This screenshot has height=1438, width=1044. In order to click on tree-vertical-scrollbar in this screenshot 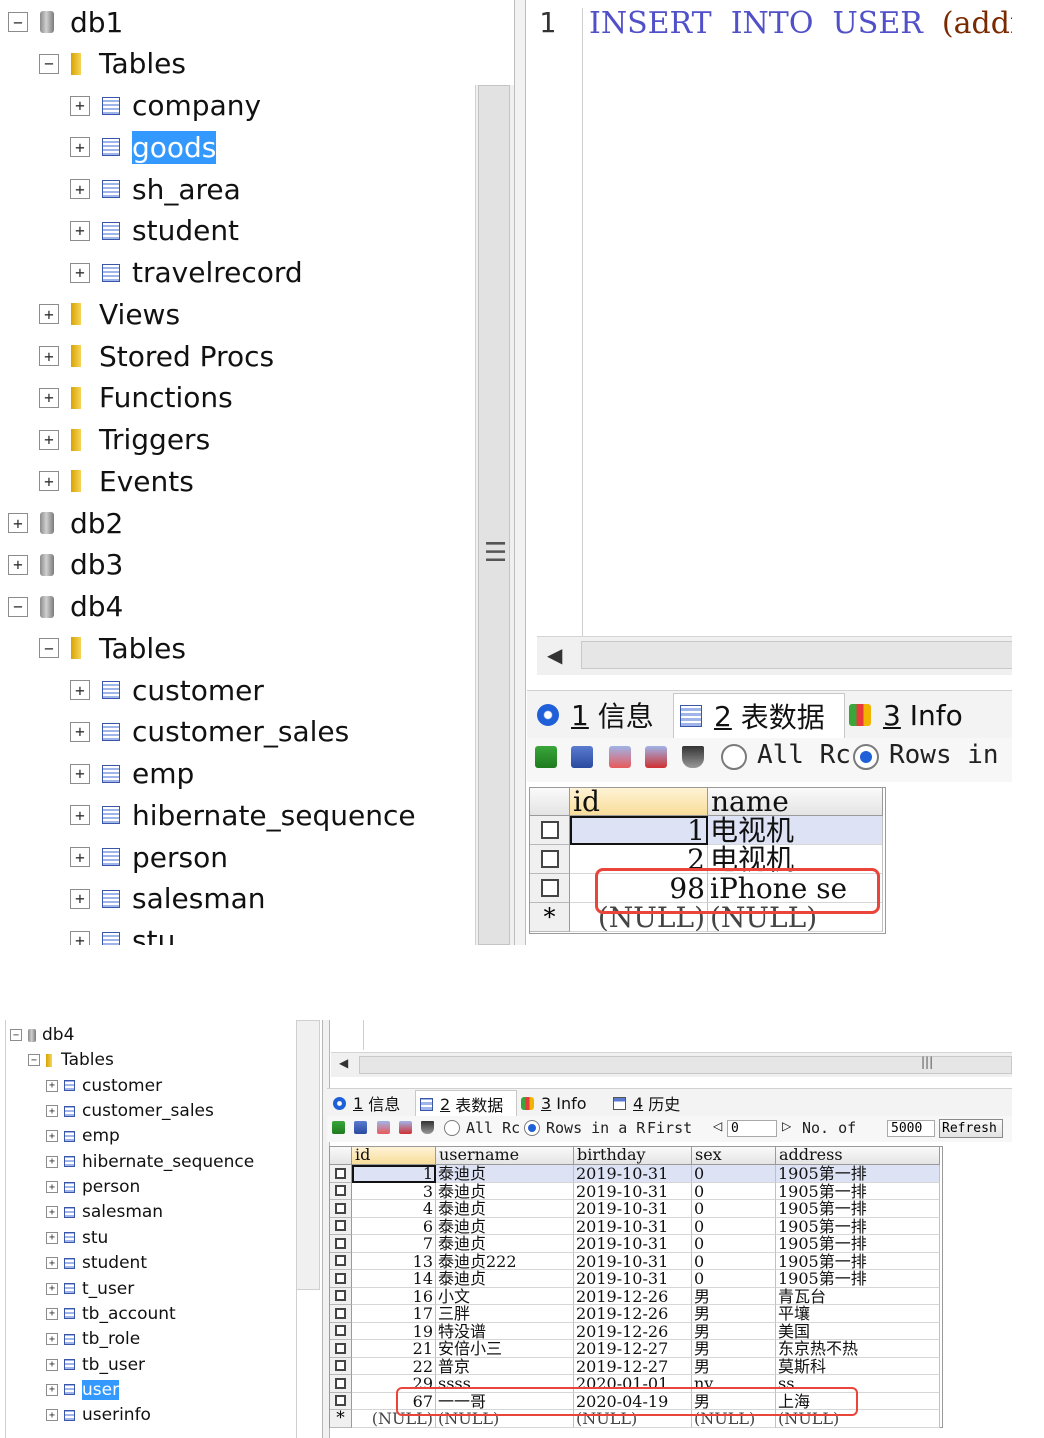, I will do `click(308, 1155)`.